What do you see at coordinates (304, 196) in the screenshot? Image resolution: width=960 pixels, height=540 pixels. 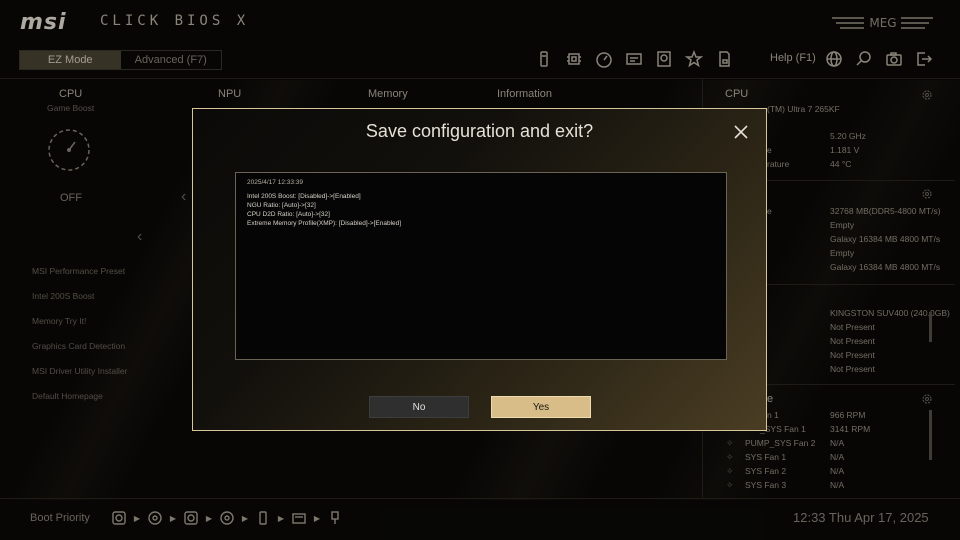 I see `change-log-entry: Intel 200S Boost: [Disabled]->[Enabled]` at bounding box center [304, 196].